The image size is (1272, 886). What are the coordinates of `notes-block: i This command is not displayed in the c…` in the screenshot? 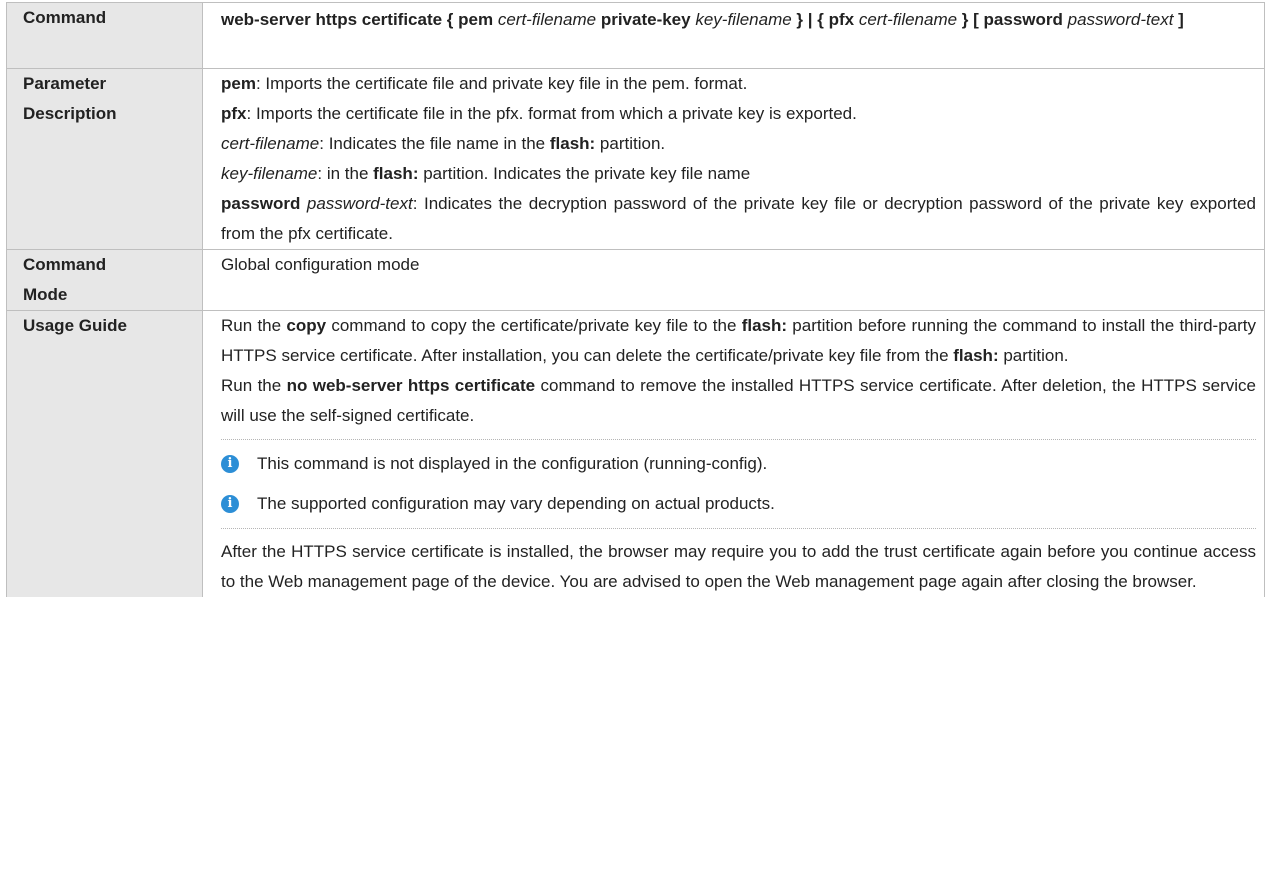 It's located at (738, 484).